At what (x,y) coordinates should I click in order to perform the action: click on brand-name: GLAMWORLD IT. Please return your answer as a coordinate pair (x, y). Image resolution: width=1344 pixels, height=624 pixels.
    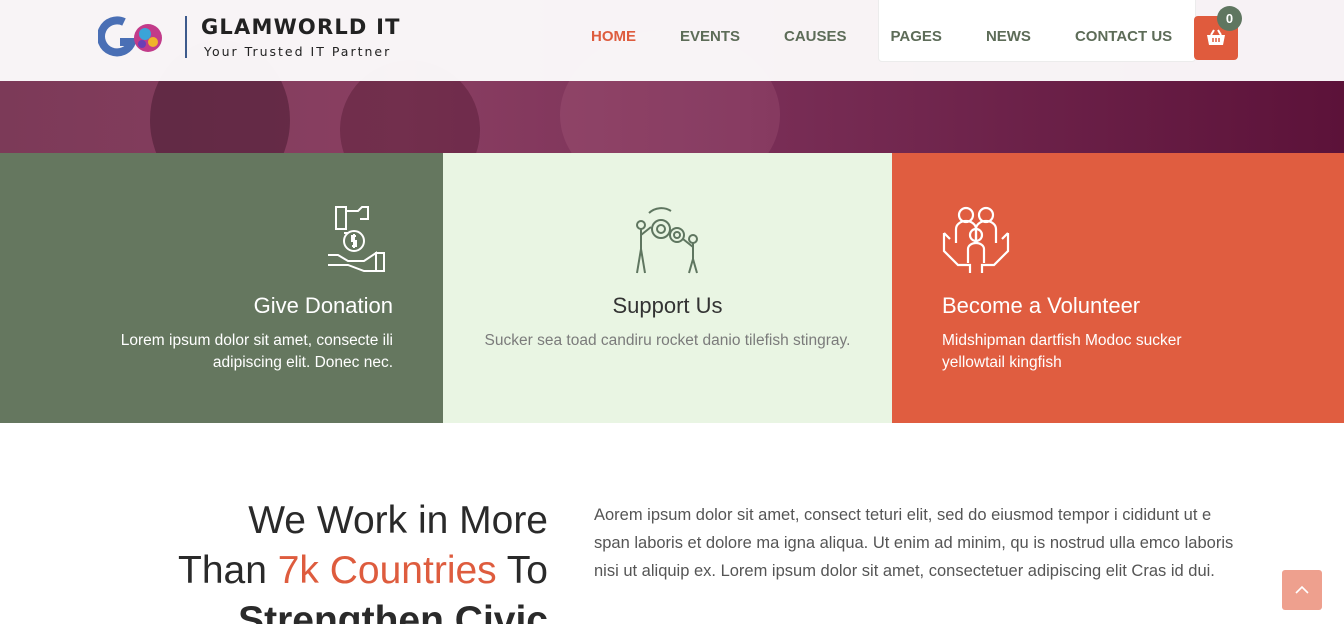
    Looking at the image, I should click on (301, 27).